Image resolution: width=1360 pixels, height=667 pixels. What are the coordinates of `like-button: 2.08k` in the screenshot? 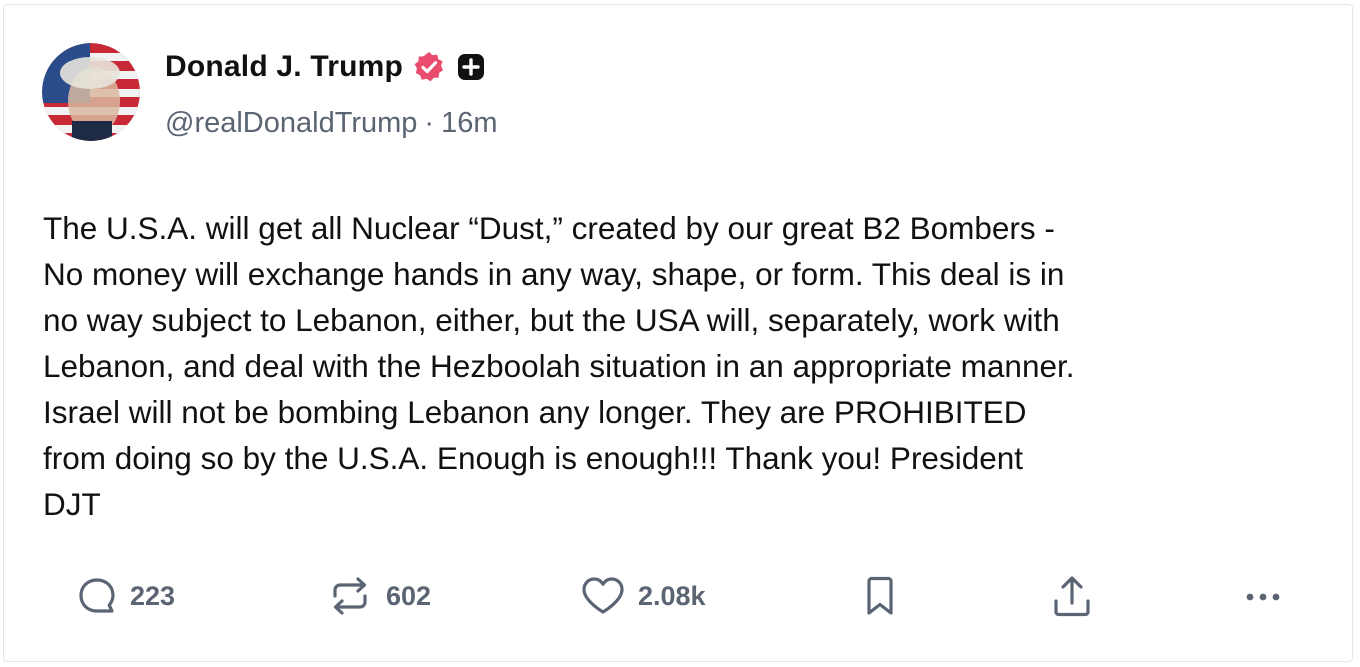 It's located at (643, 596).